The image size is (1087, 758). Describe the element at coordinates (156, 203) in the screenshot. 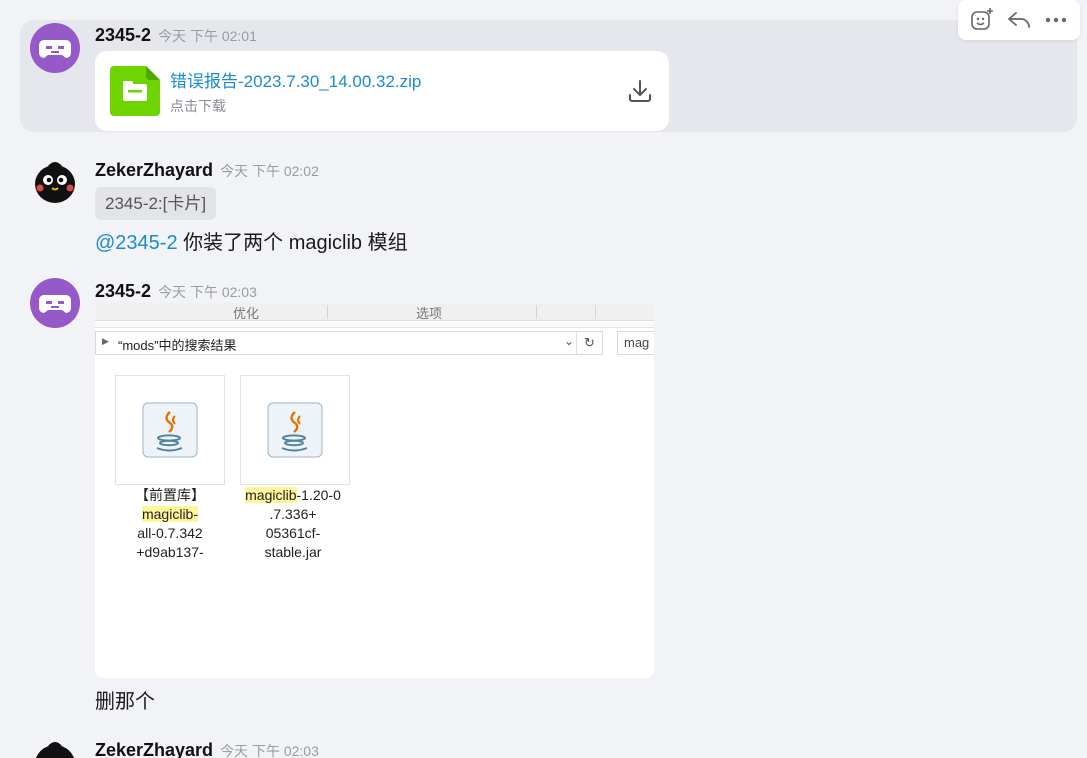

I see `quoted-reply: 2345-2:[卡片]` at that location.